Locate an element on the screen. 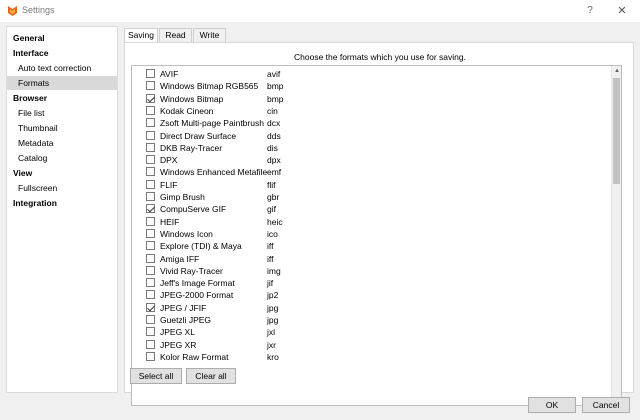 This screenshot has height=420, width=640. format-name: Gimp Brush is located at coordinates (182, 197).